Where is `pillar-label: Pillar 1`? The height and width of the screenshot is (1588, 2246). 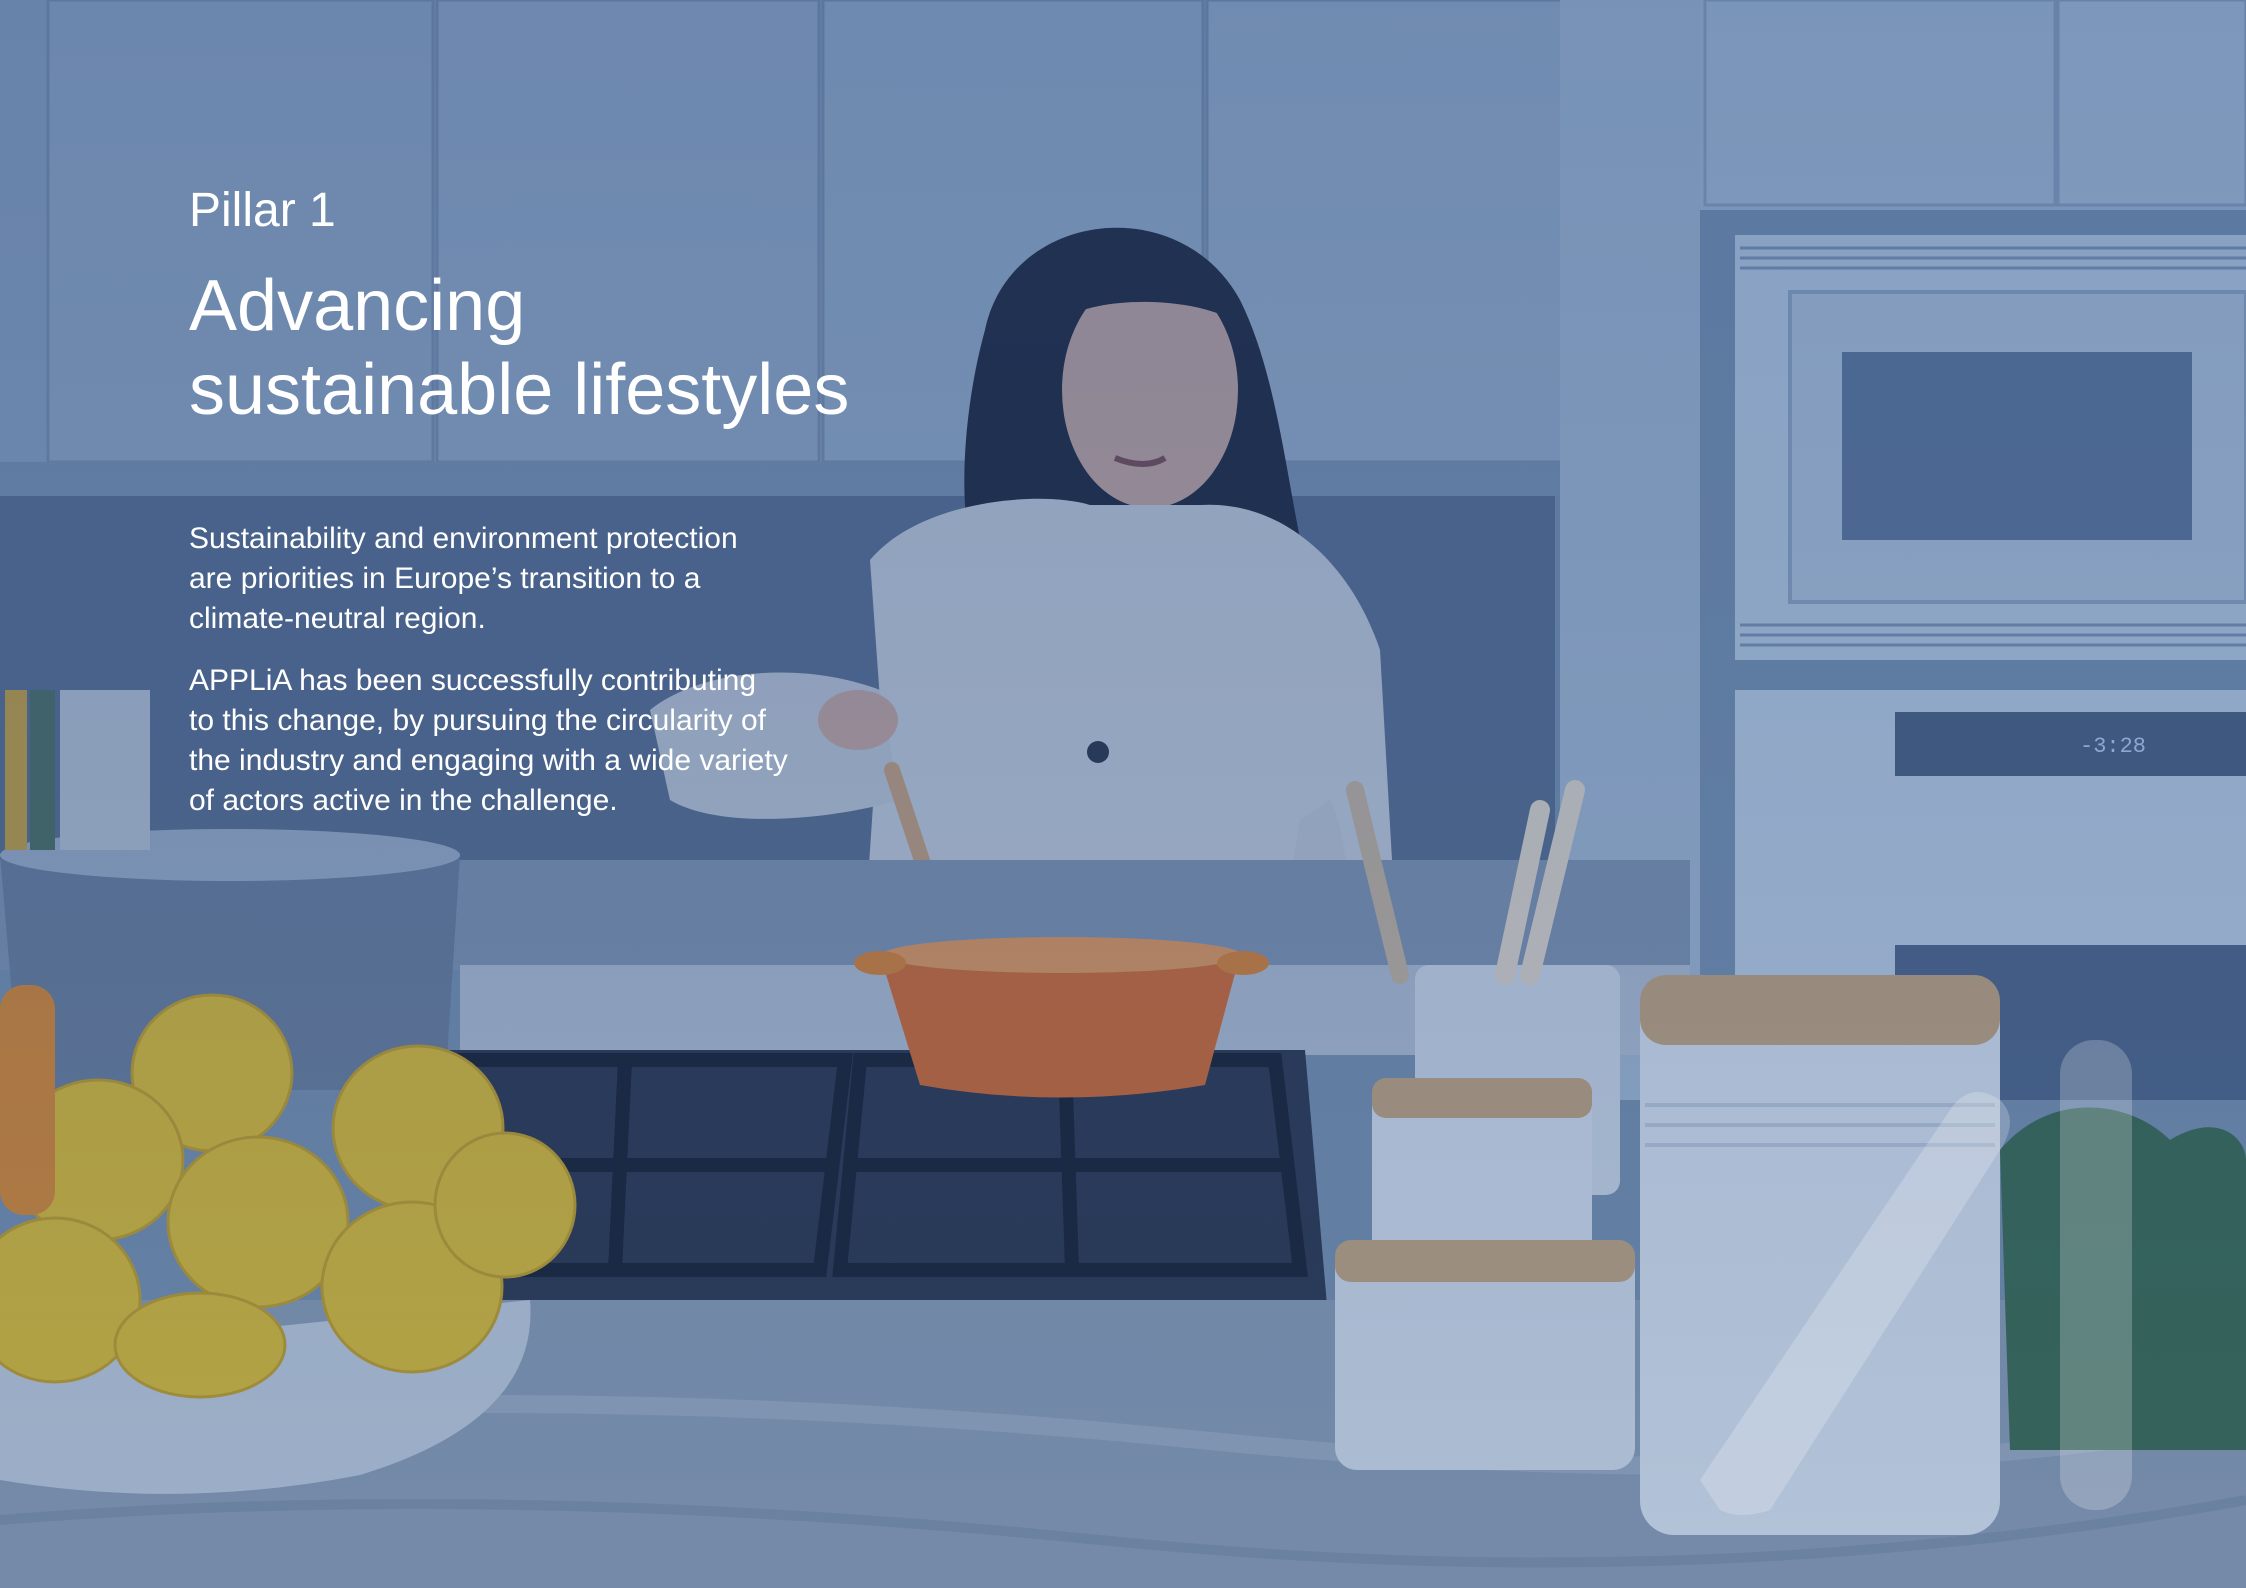 pillar-label: Pillar 1 is located at coordinates (262, 210).